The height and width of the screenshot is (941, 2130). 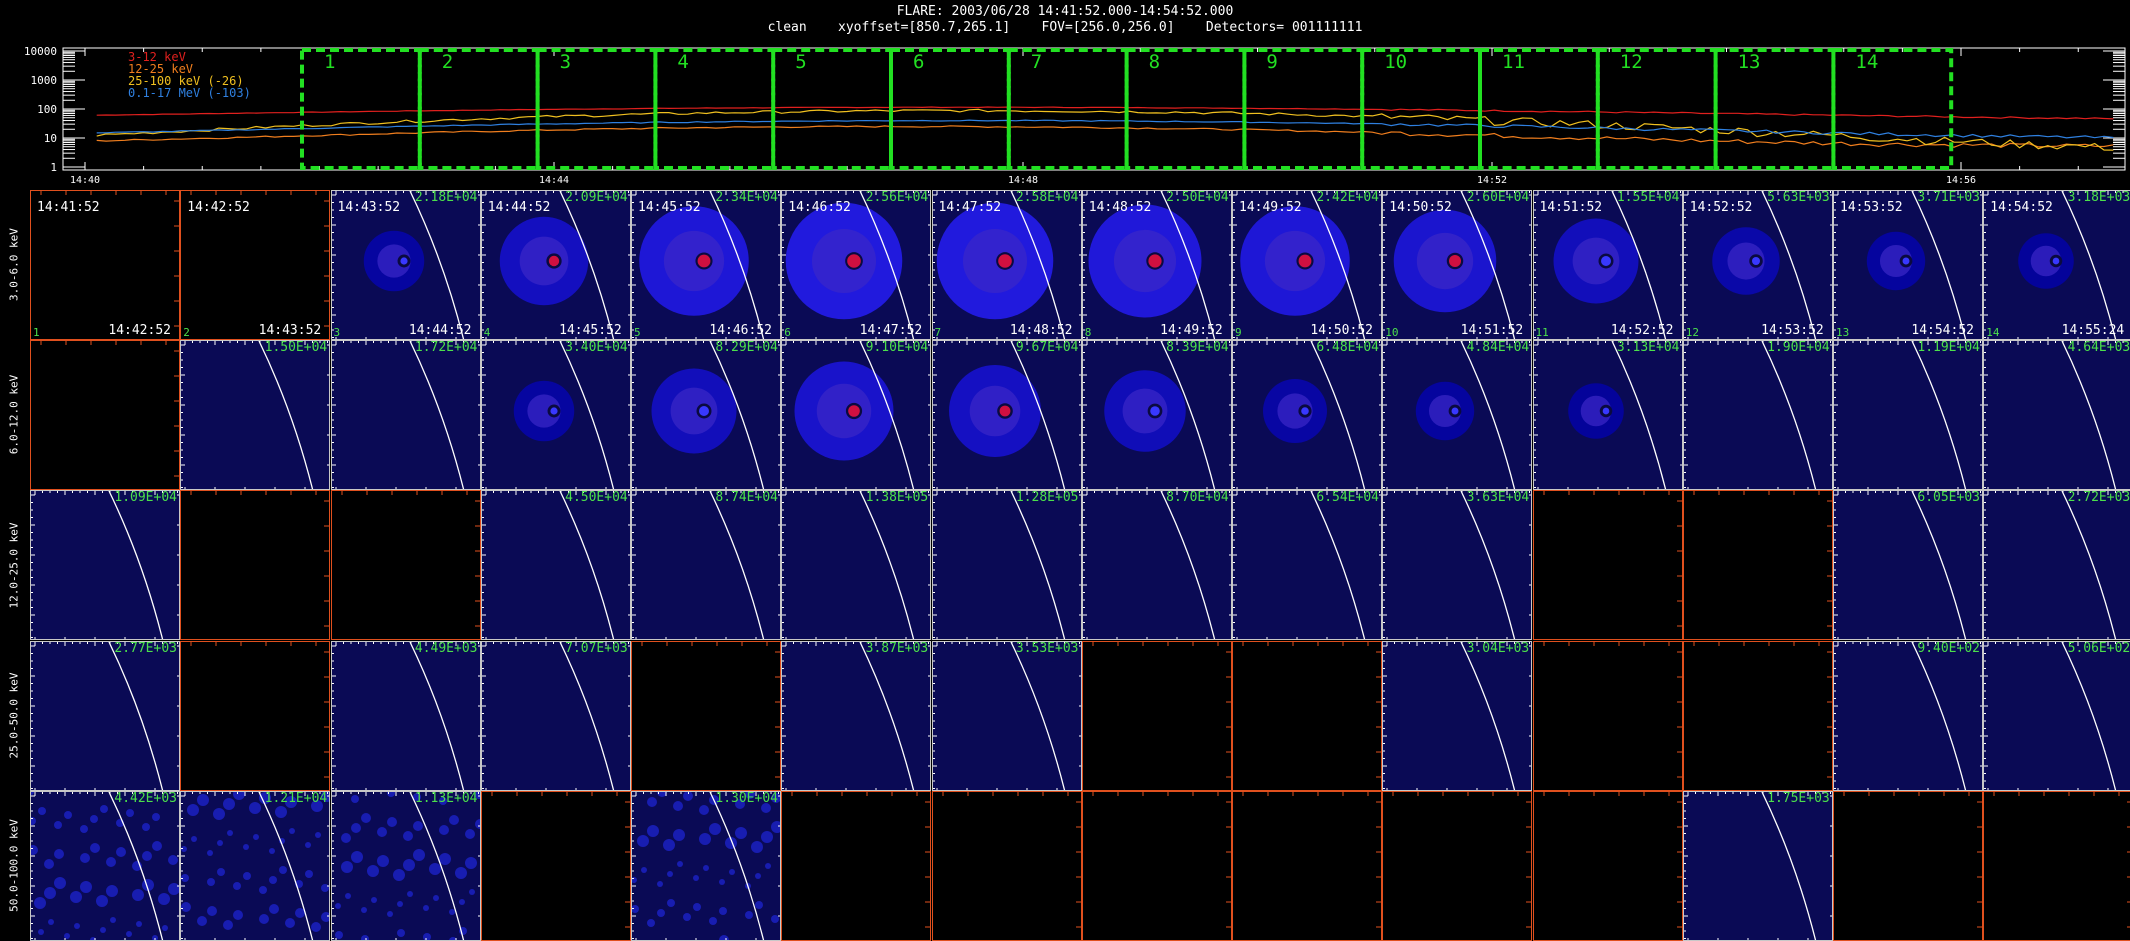 I want to click on flare-image-panel: 3.71E+03 14:53:52 14:54:52 13, so click(x=1908, y=265).